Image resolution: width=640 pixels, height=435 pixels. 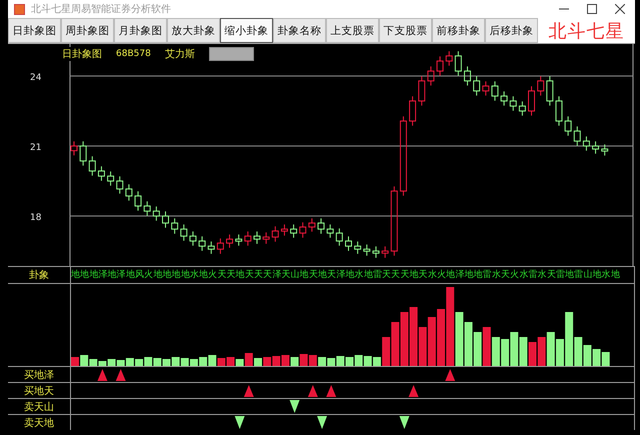 What do you see at coordinates (299, 30) in the screenshot?
I see `toolbar-button: 卦象名称` at bounding box center [299, 30].